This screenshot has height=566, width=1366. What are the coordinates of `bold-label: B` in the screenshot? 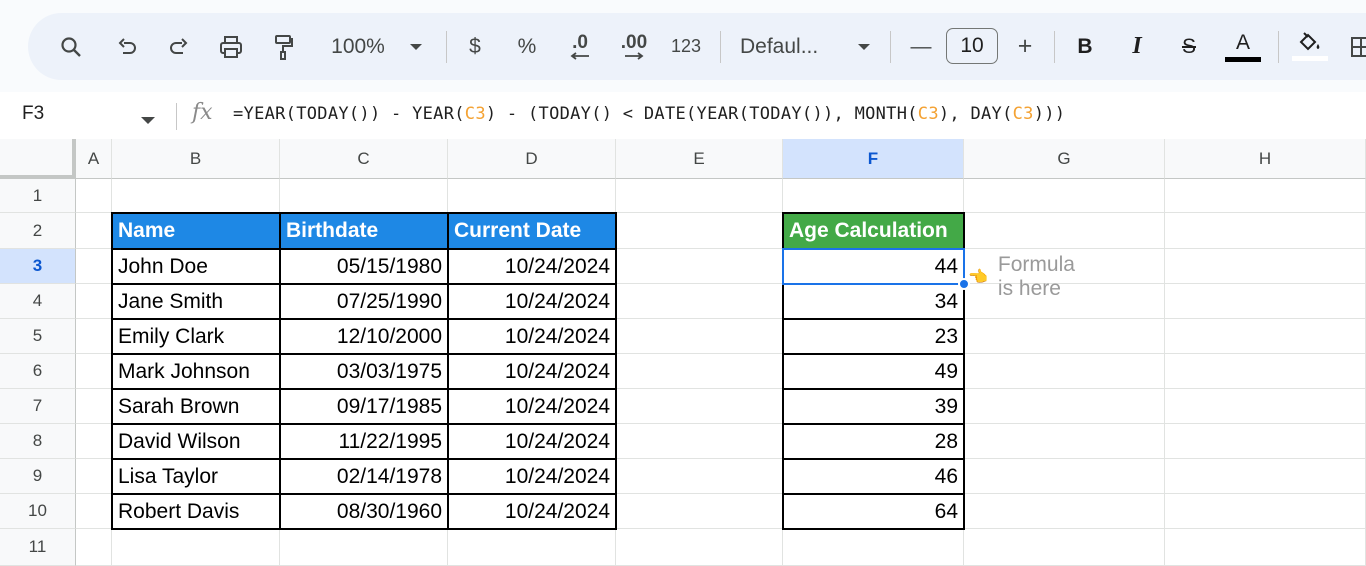 It's located at (1085, 46).